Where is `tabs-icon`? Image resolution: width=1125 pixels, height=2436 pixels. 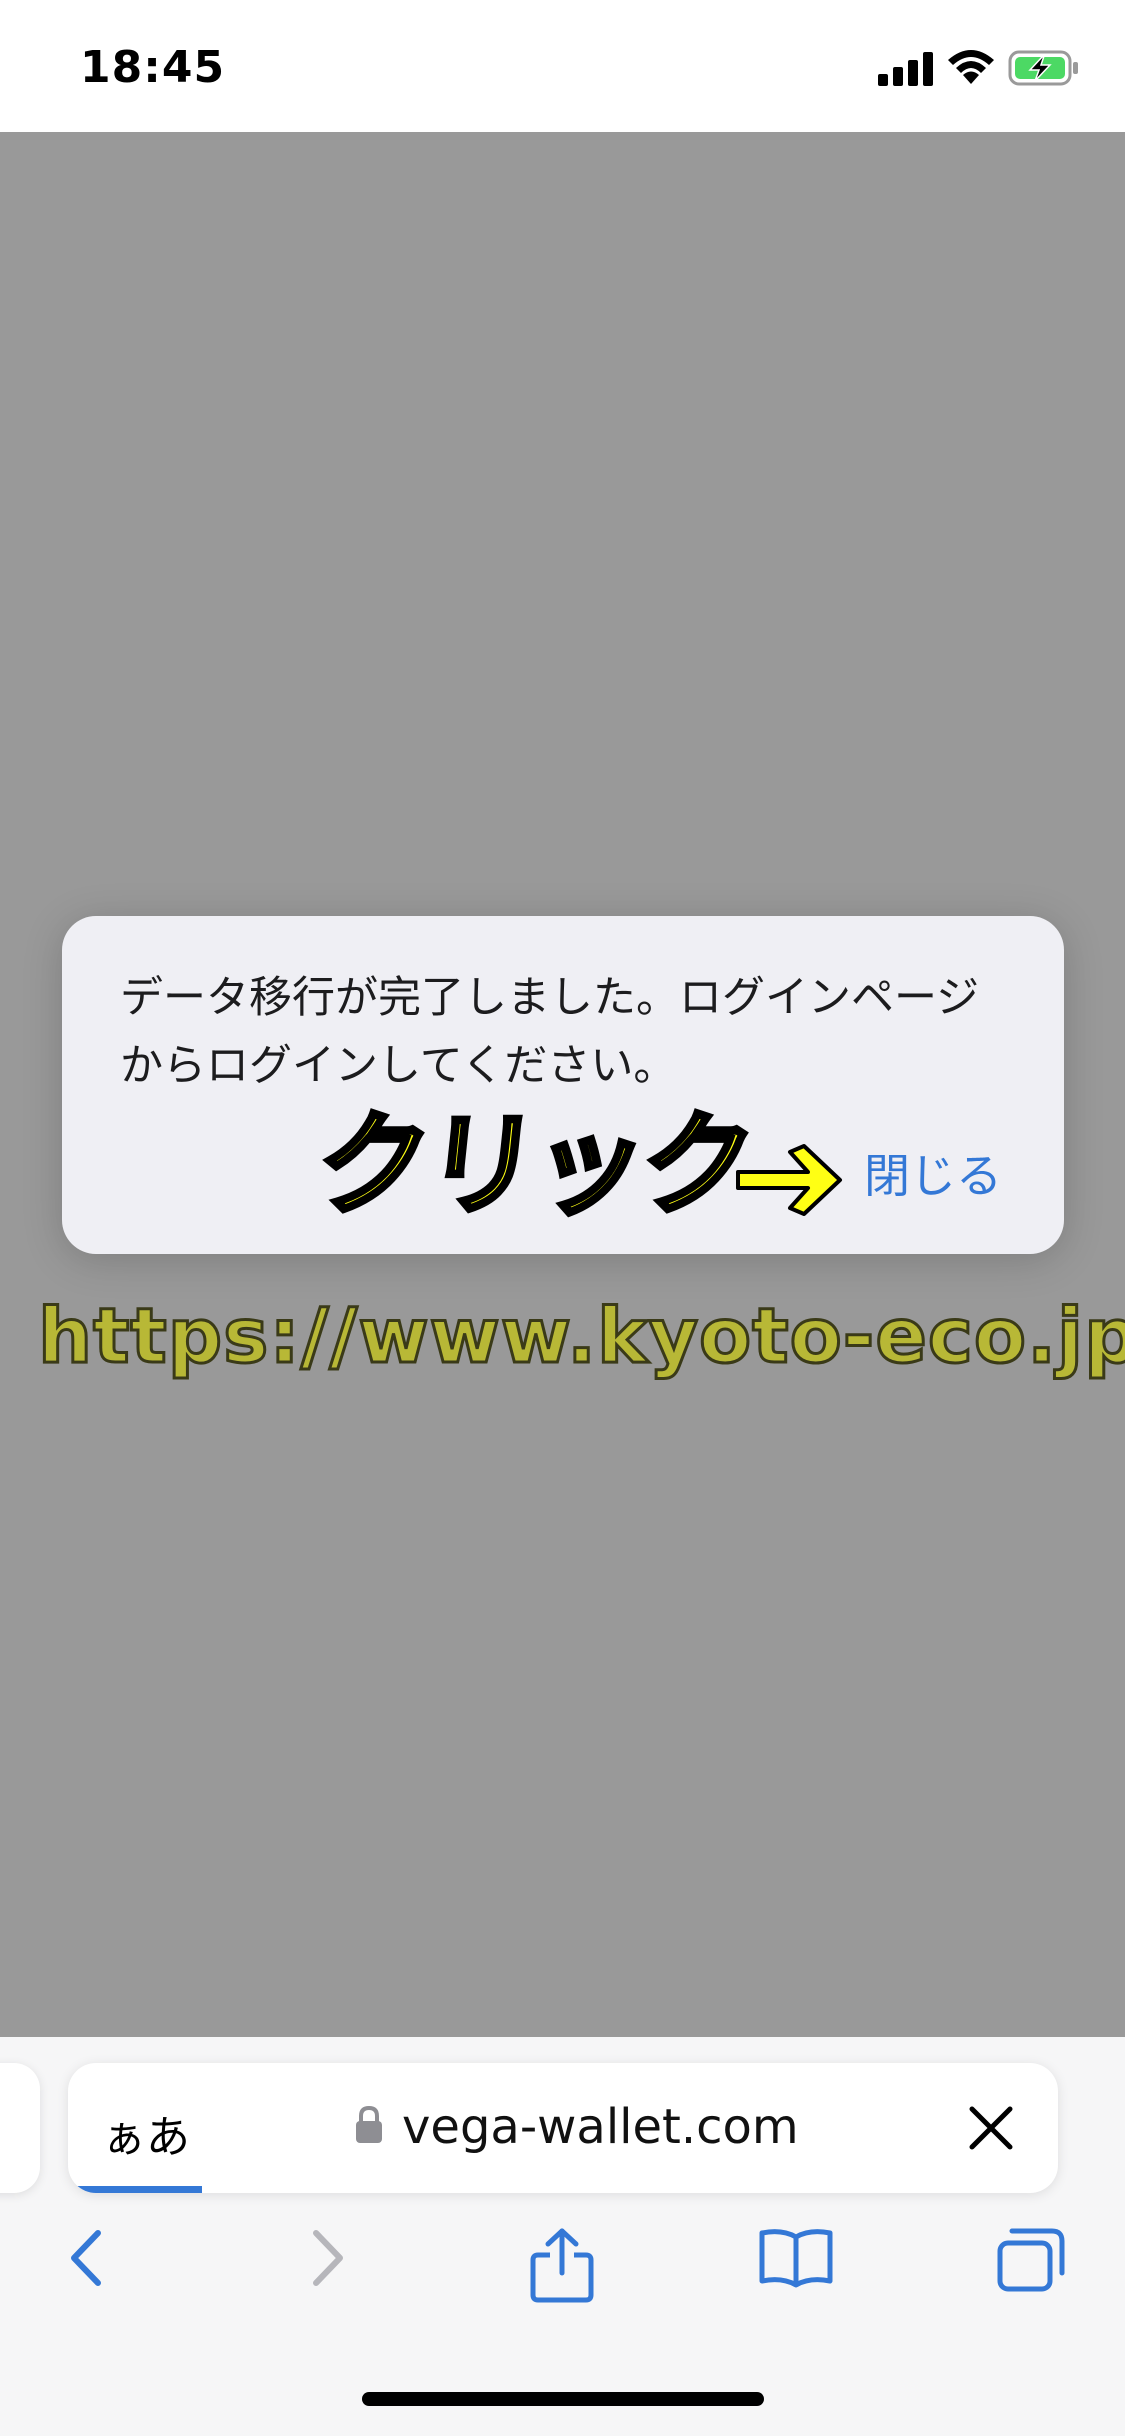
tabs-icon is located at coordinates (1031, 2260).